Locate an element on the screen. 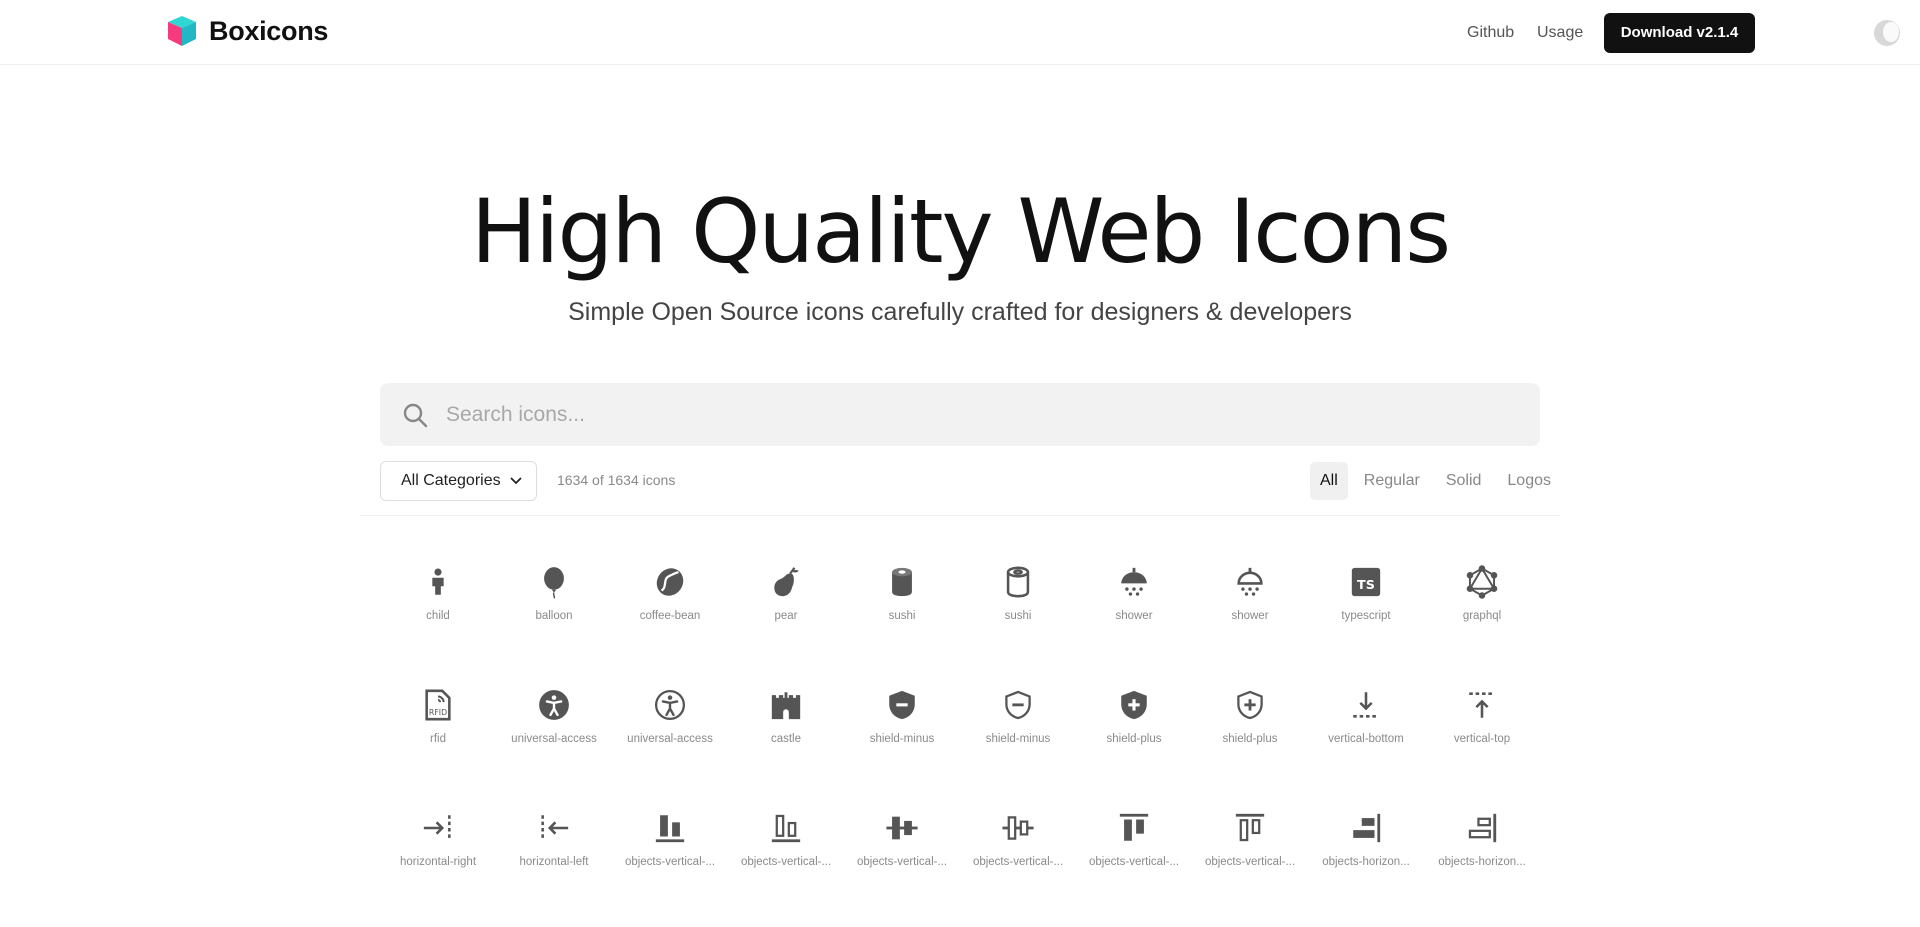 This screenshot has width=1920, height=927. sushi-solid-icon is located at coordinates (902, 582).